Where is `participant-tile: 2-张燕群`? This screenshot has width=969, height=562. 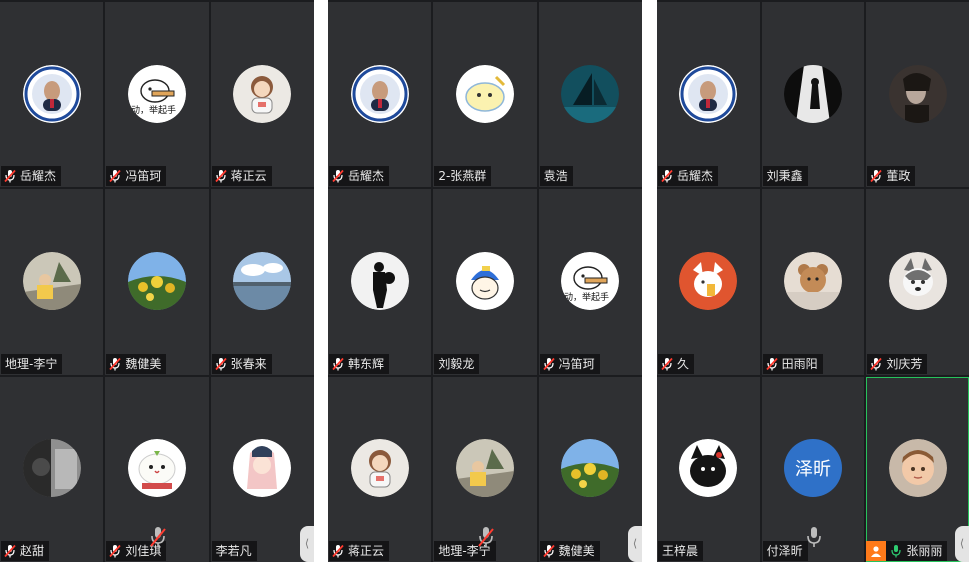
participant-tile: 2-张燕群 is located at coordinates (485, 95).